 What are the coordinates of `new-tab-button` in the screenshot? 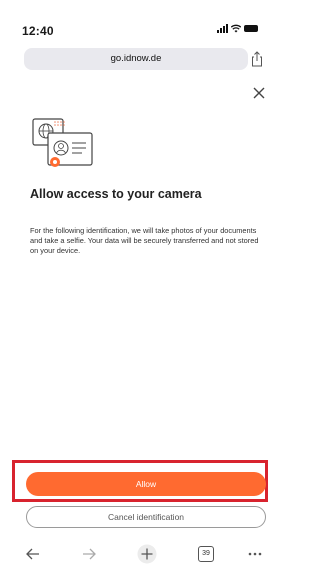 It's located at (147, 554).